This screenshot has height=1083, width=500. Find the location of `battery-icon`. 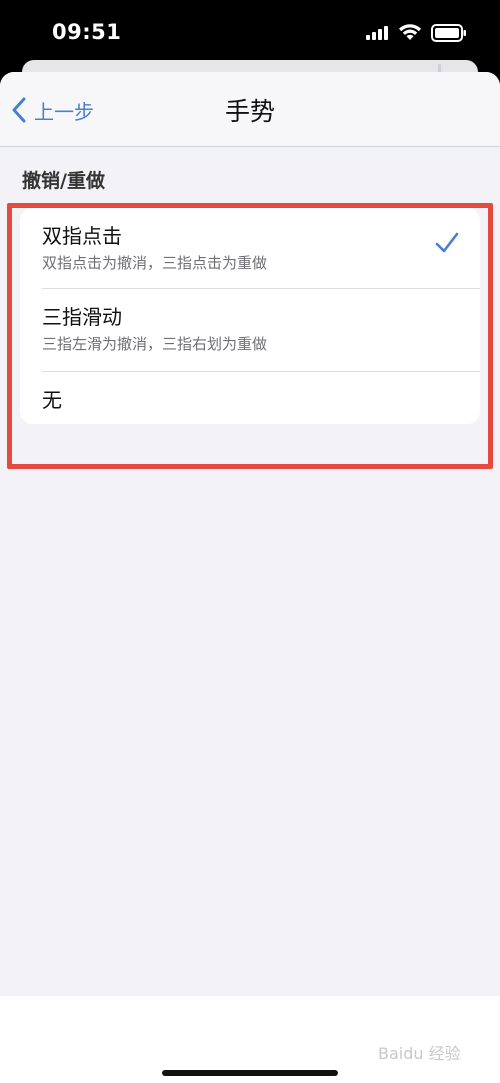

battery-icon is located at coordinates (448, 33).